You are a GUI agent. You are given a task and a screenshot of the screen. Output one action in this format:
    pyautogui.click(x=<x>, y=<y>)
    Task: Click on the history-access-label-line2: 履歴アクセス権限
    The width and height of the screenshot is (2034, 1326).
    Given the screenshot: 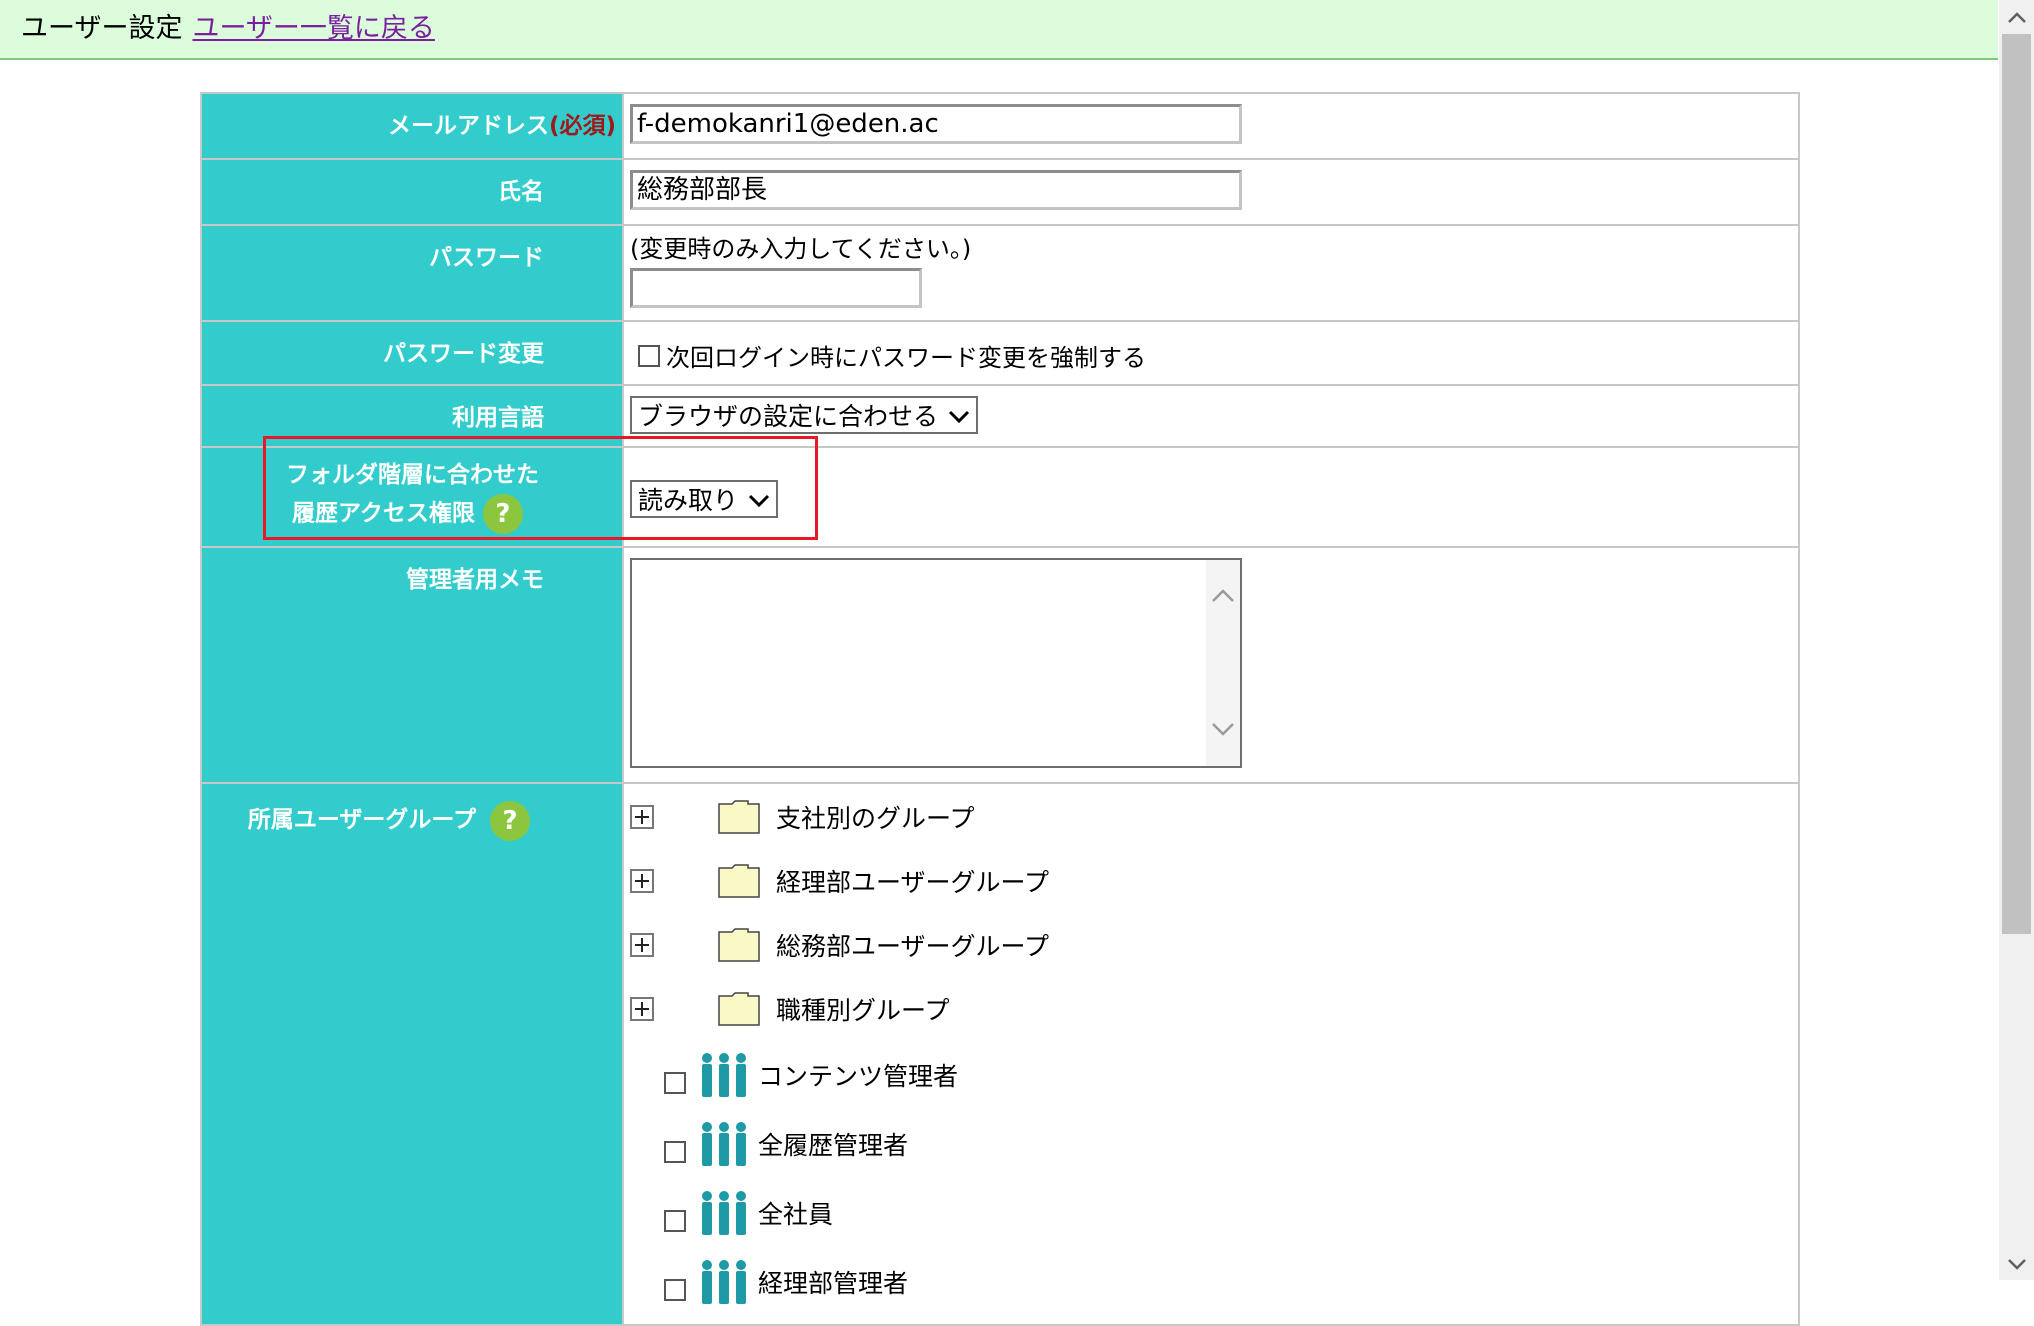 What is the action you would take?
    pyautogui.click(x=383, y=513)
    